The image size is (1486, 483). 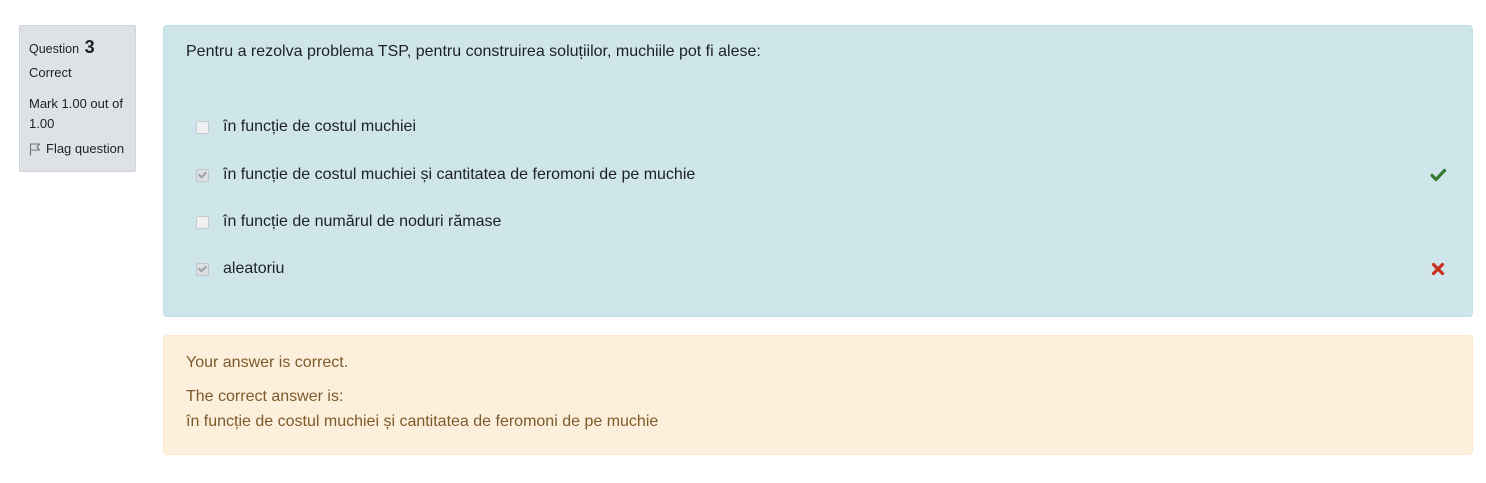 What do you see at coordinates (54, 49) in the screenshot?
I see `question-label: Question` at bounding box center [54, 49].